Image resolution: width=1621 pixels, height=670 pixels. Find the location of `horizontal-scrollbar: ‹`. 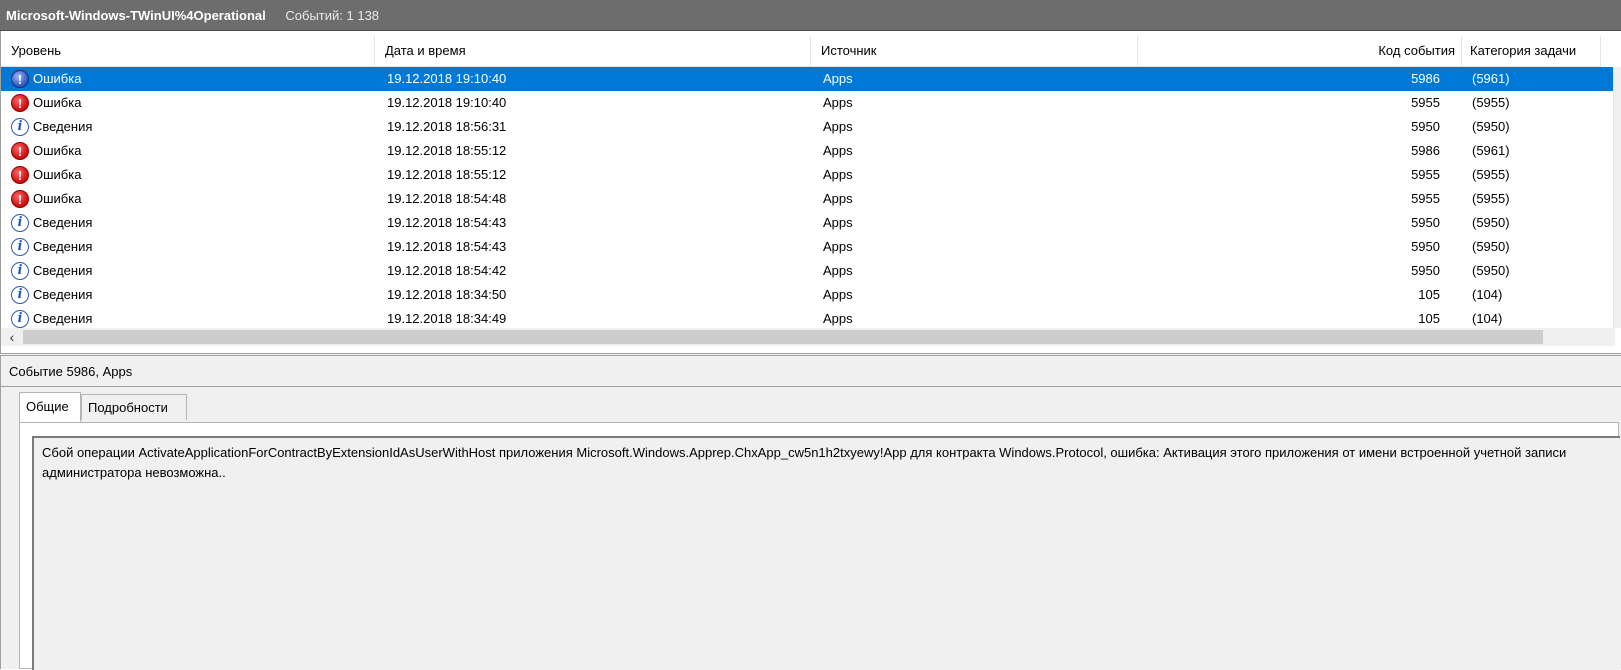

horizontal-scrollbar: ‹ is located at coordinates (808, 337).